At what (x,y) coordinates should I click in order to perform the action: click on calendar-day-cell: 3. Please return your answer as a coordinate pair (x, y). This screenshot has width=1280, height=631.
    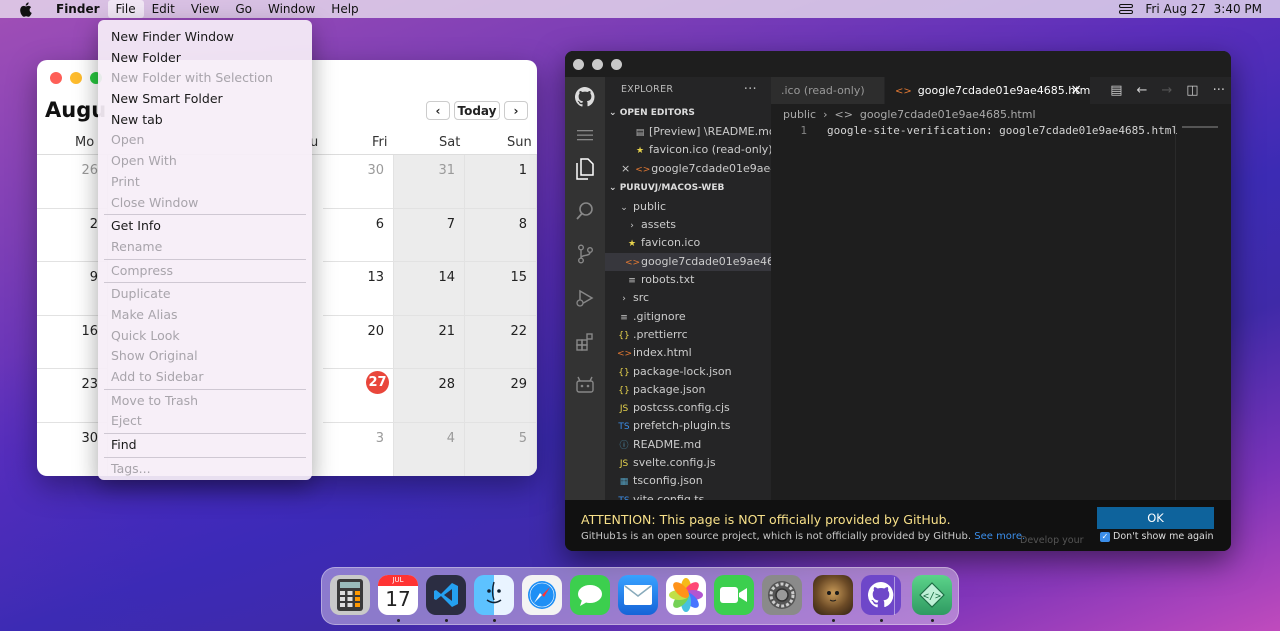
    Looking at the image, I should click on (358, 449).